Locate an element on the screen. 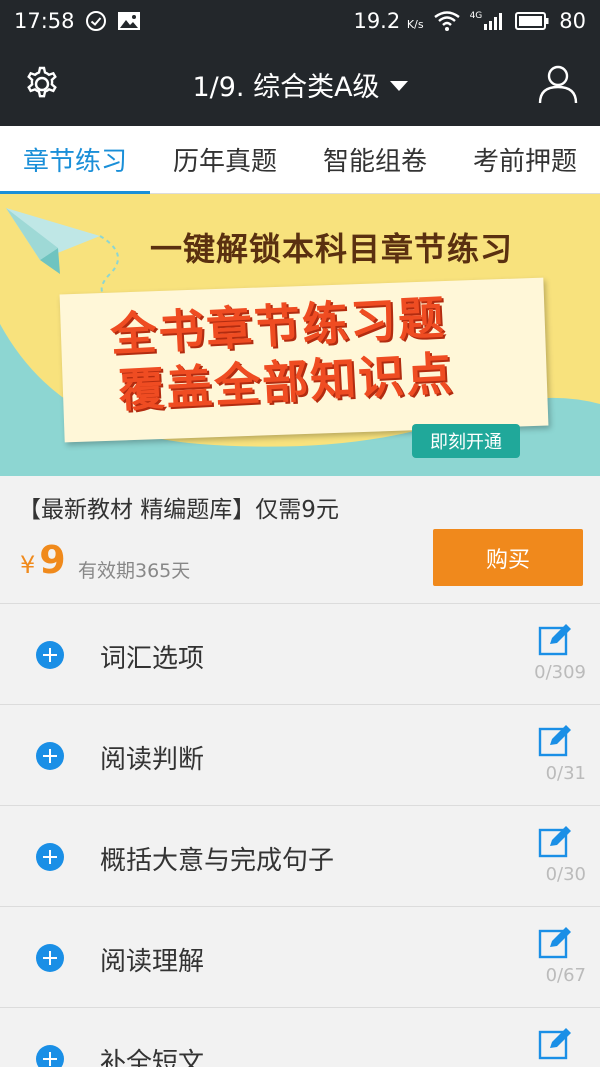  chapter-count: 0/67 is located at coordinates (565, 975).